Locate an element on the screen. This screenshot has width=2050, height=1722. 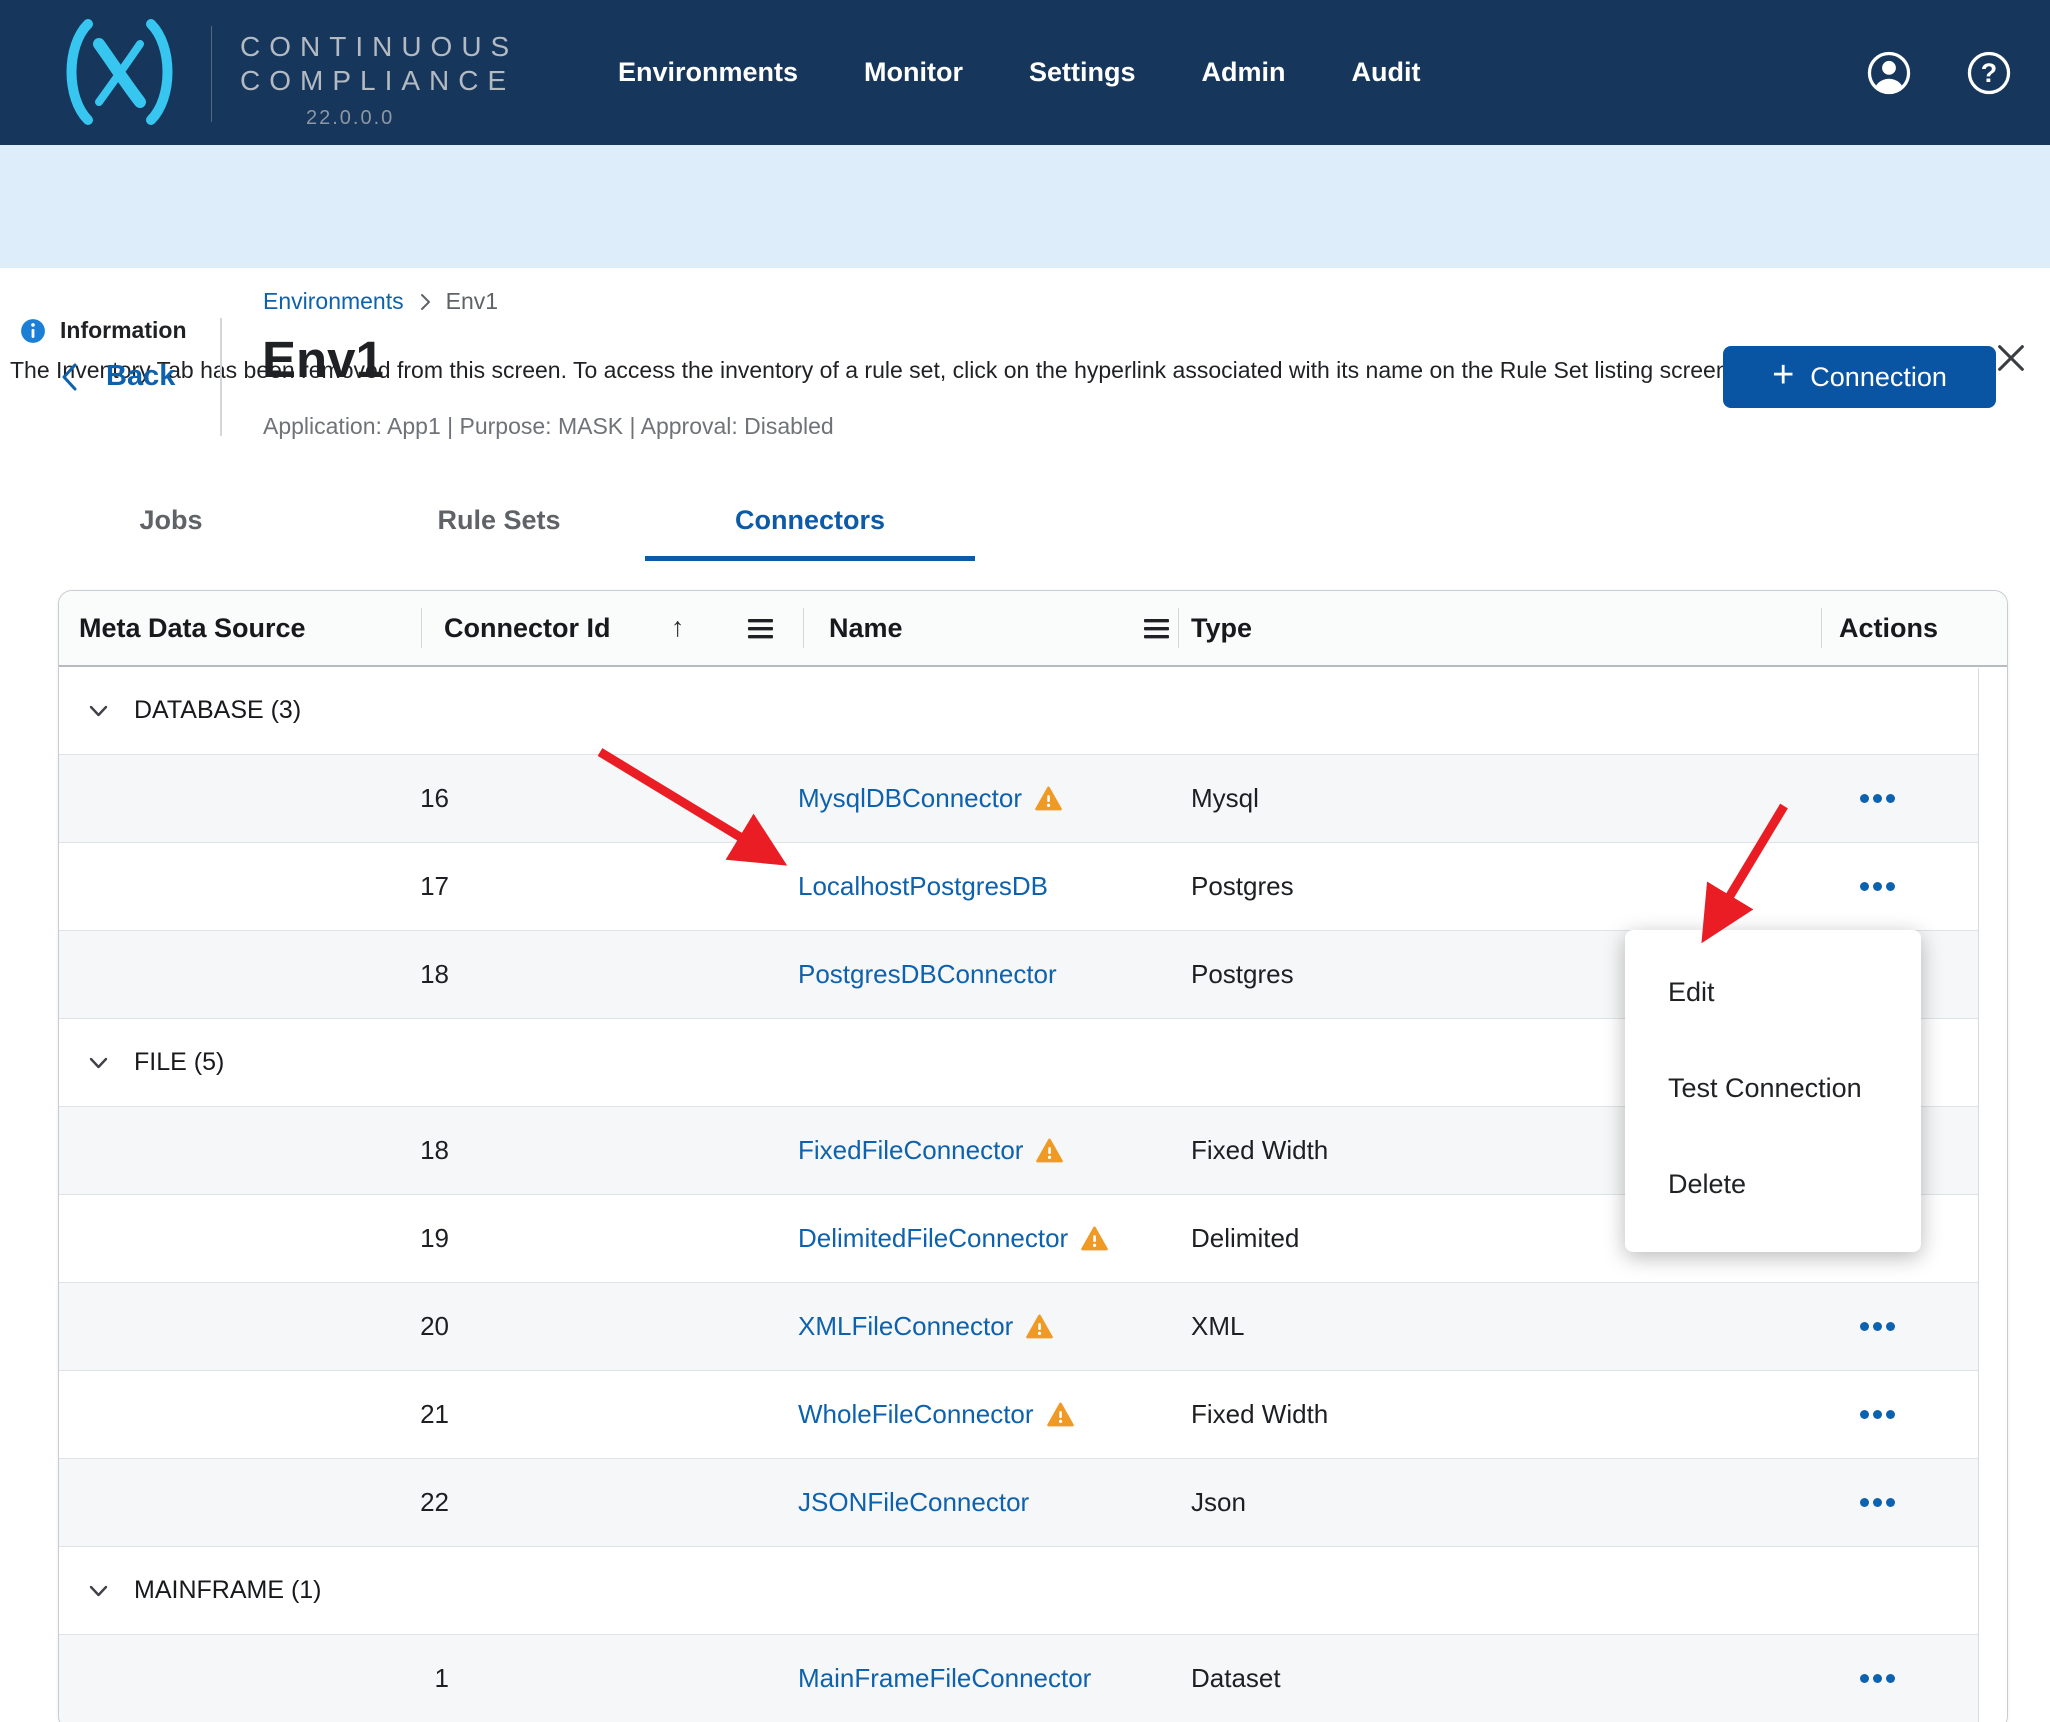
brand-text: CONTINUOUS COMPLIANCE 22.0.0.0 is located at coordinates (379, 80).